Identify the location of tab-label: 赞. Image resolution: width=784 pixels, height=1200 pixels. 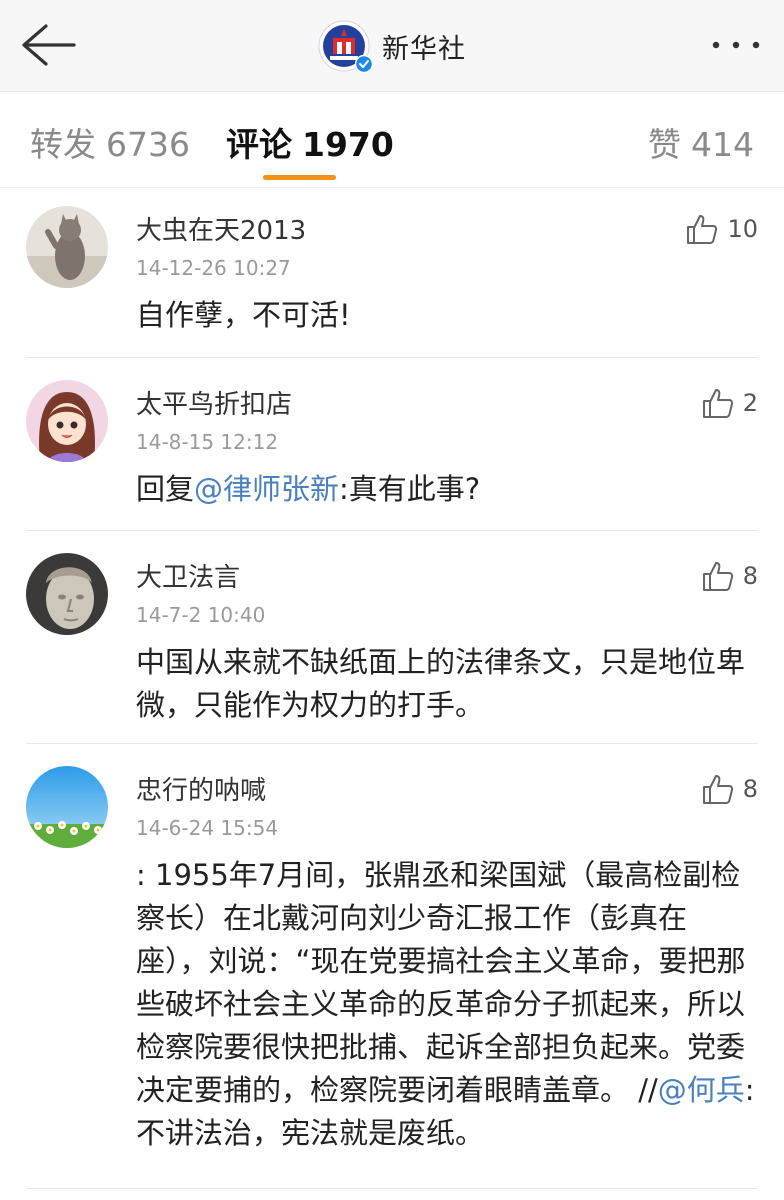
(664, 144).